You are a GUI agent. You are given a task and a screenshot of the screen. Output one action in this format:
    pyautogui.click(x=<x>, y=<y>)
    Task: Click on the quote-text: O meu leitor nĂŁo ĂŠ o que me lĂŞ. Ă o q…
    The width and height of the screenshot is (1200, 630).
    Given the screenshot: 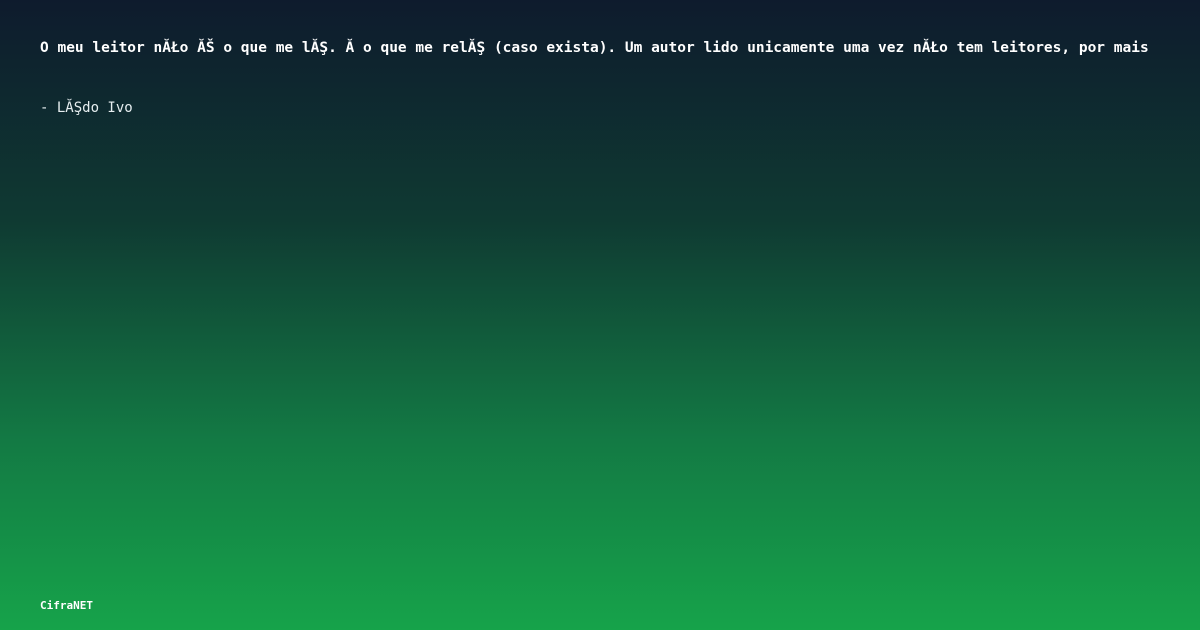 What is the action you would take?
    pyautogui.click(x=594, y=48)
    